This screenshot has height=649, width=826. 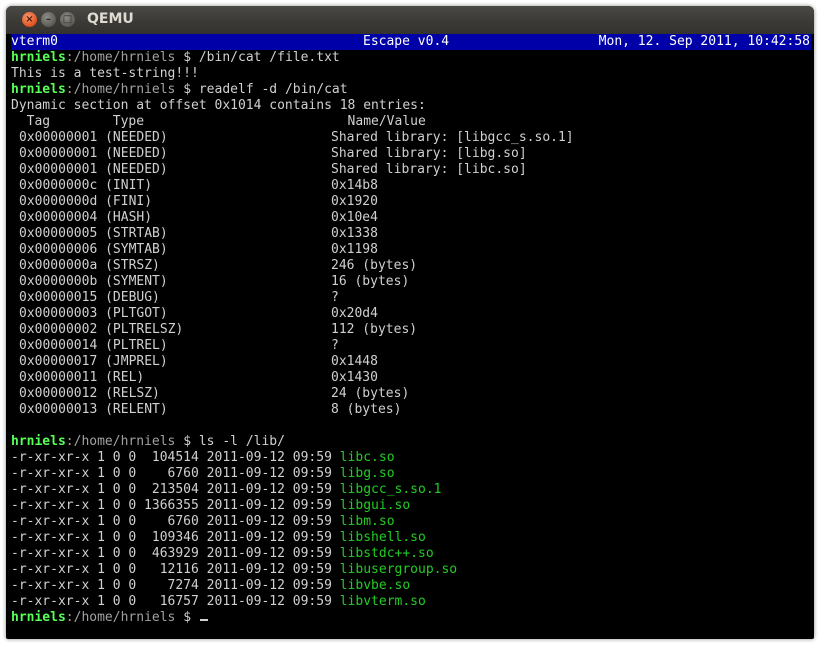 What do you see at coordinates (354, 185) in the screenshot?
I see `entry-value: 0x14b8` at bounding box center [354, 185].